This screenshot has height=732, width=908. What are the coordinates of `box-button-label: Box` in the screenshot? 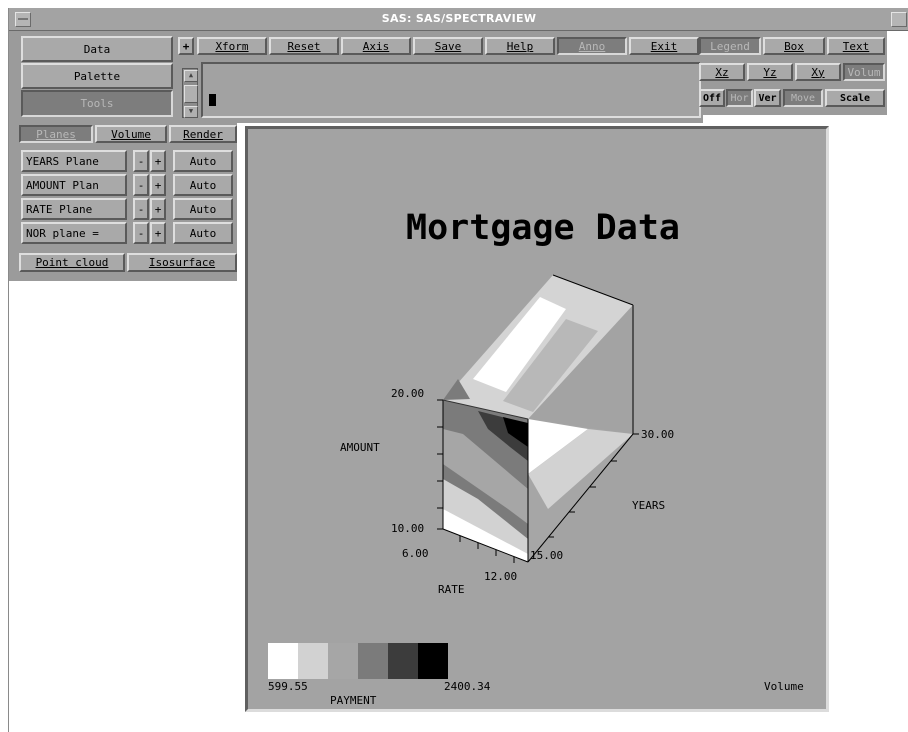 It's located at (794, 46).